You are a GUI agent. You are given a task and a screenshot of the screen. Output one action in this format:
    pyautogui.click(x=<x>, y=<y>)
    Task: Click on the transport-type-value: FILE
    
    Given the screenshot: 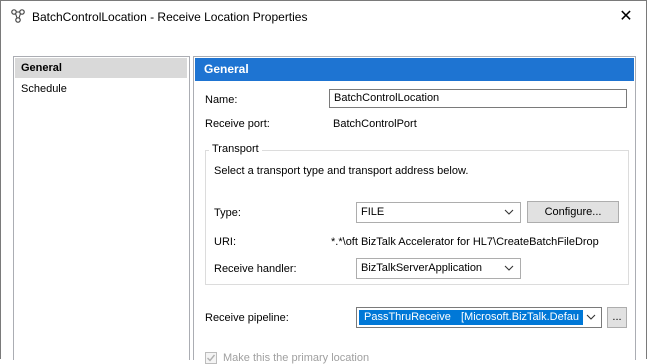 What is the action you would take?
    pyautogui.click(x=373, y=212)
    